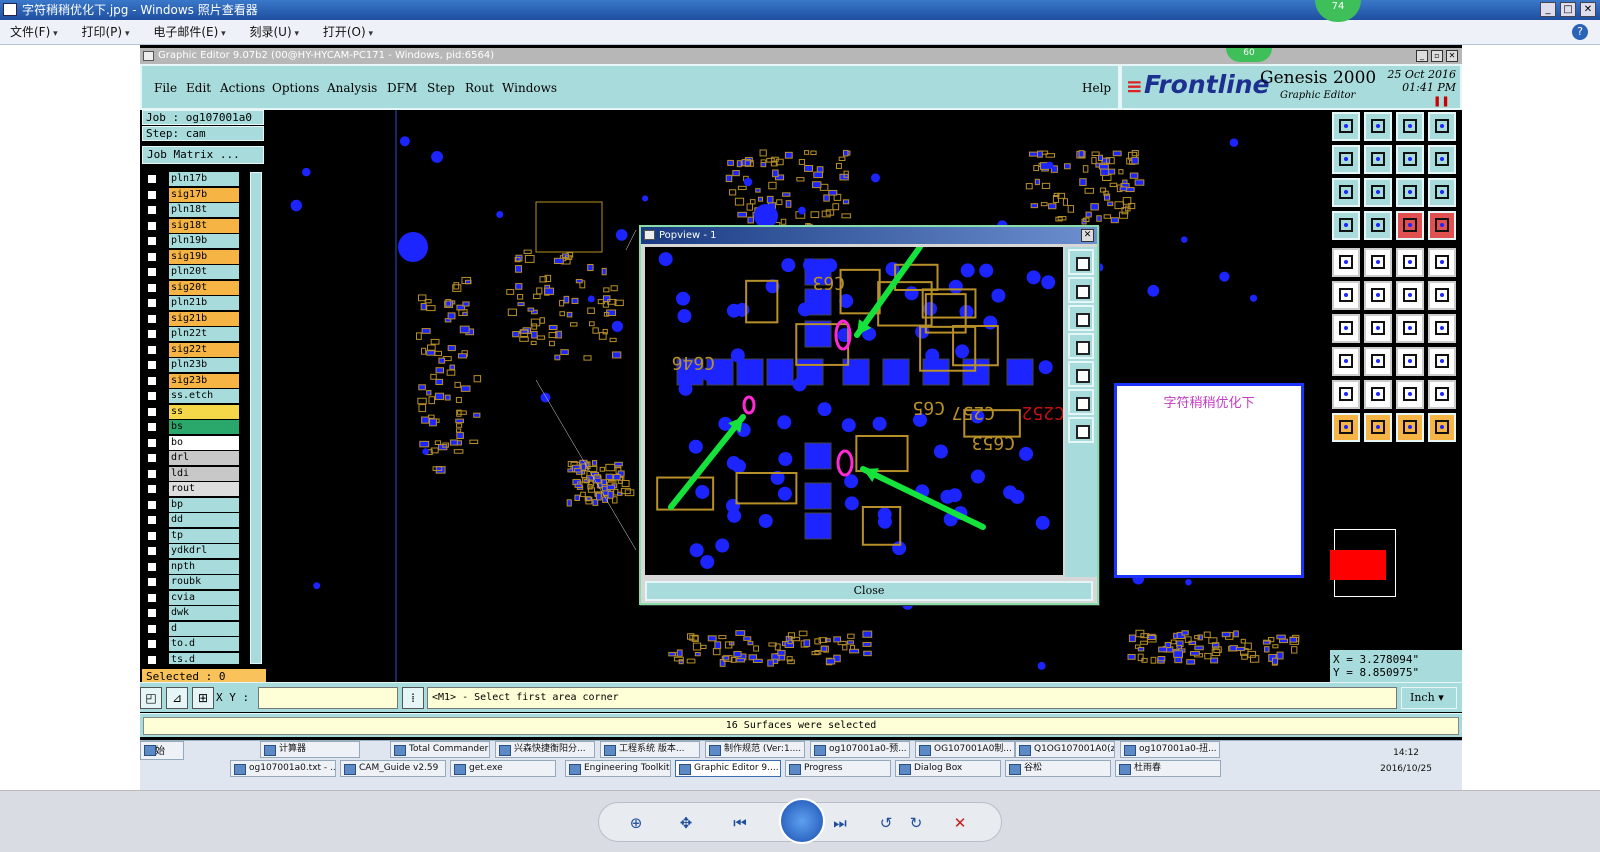 The width and height of the screenshot is (1600, 852). What do you see at coordinates (310, 749) in the screenshot?
I see `taskbar-item: 计算器` at bounding box center [310, 749].